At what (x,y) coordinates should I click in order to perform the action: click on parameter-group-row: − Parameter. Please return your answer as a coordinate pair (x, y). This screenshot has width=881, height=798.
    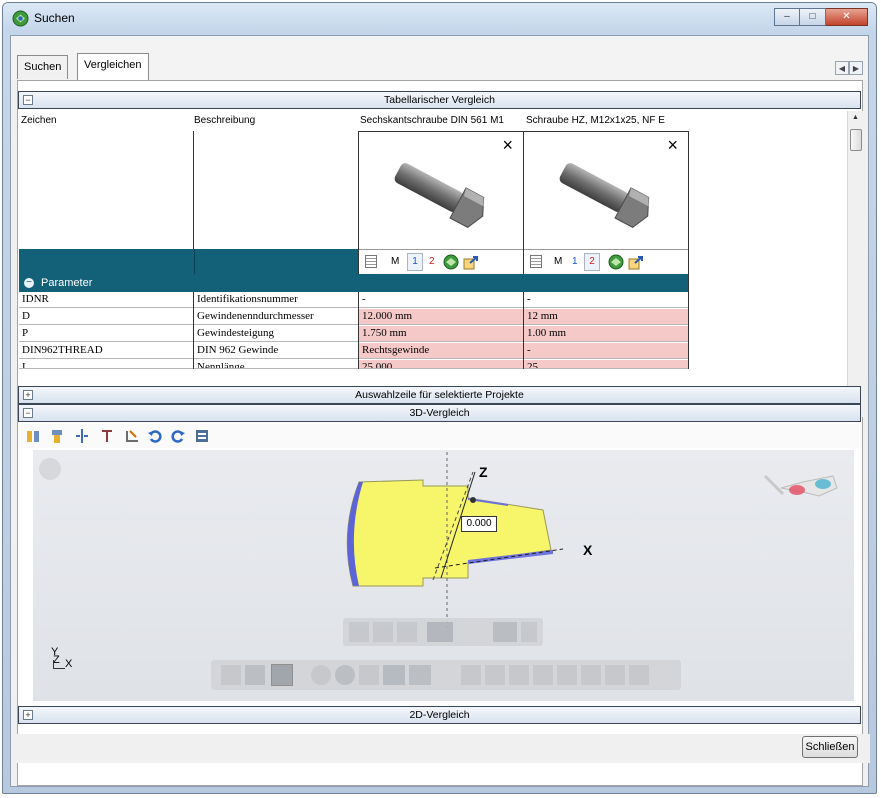
    Looking at the image, I should click on (353, 283).